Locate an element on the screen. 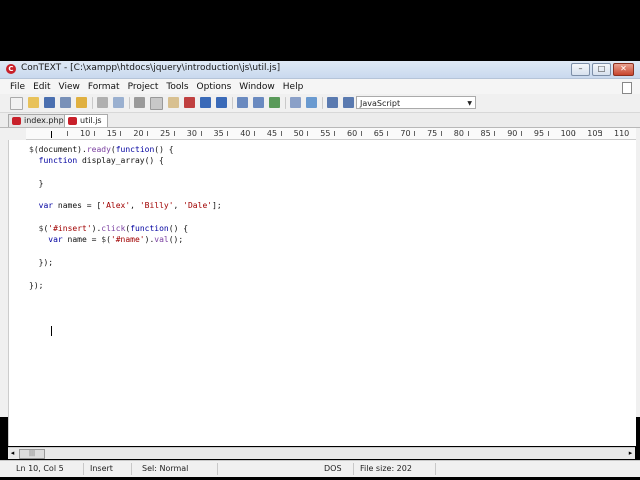 The width and height of the screenshot is (640, 480). ruler-mark: 25 is located at coordinates (165, 133).